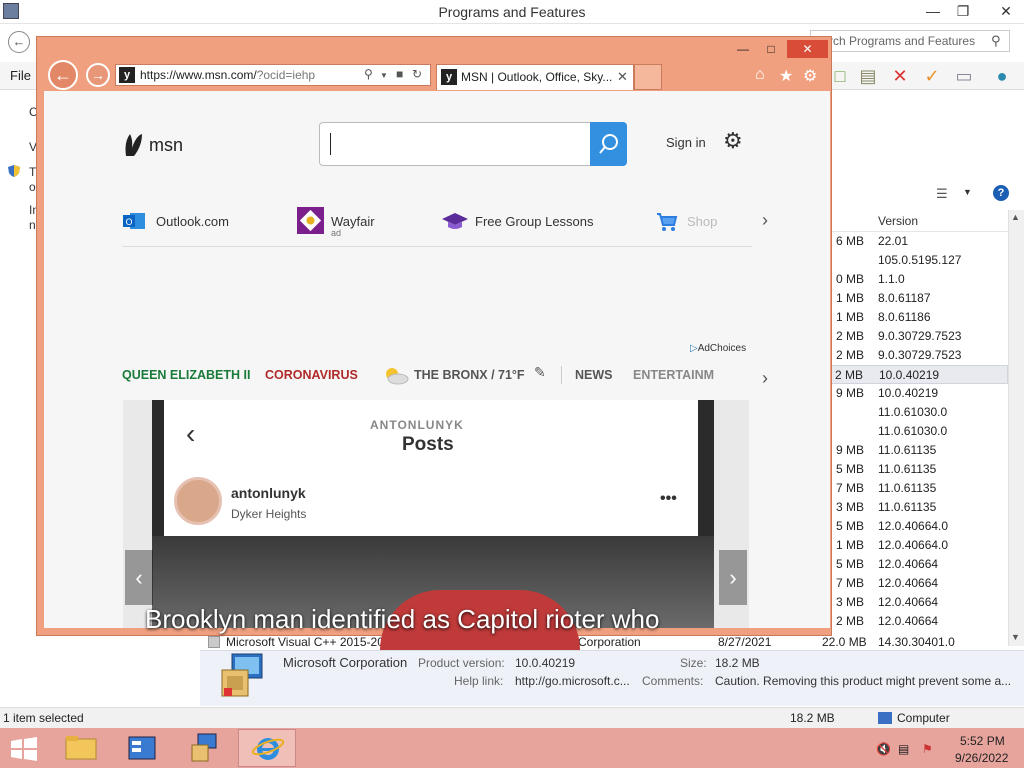  What do you see at coordinates (20, 75) in the screenshot?
I see `menu-file: File` at bounding box center [20, 75].